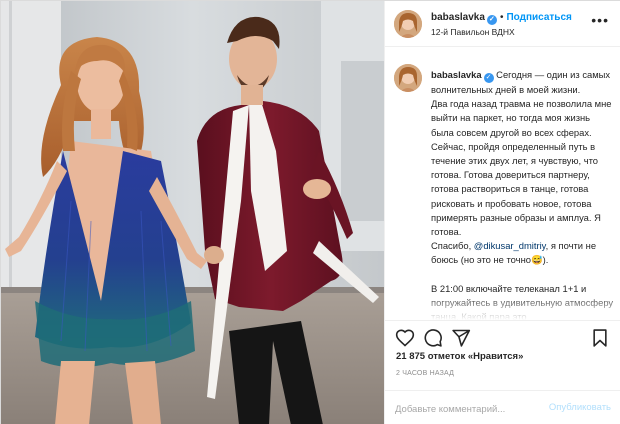 The width and height of the screenshot is (620, 424). I want to click on mention-link: @dikusar_dmitriy, so click(510, 245).